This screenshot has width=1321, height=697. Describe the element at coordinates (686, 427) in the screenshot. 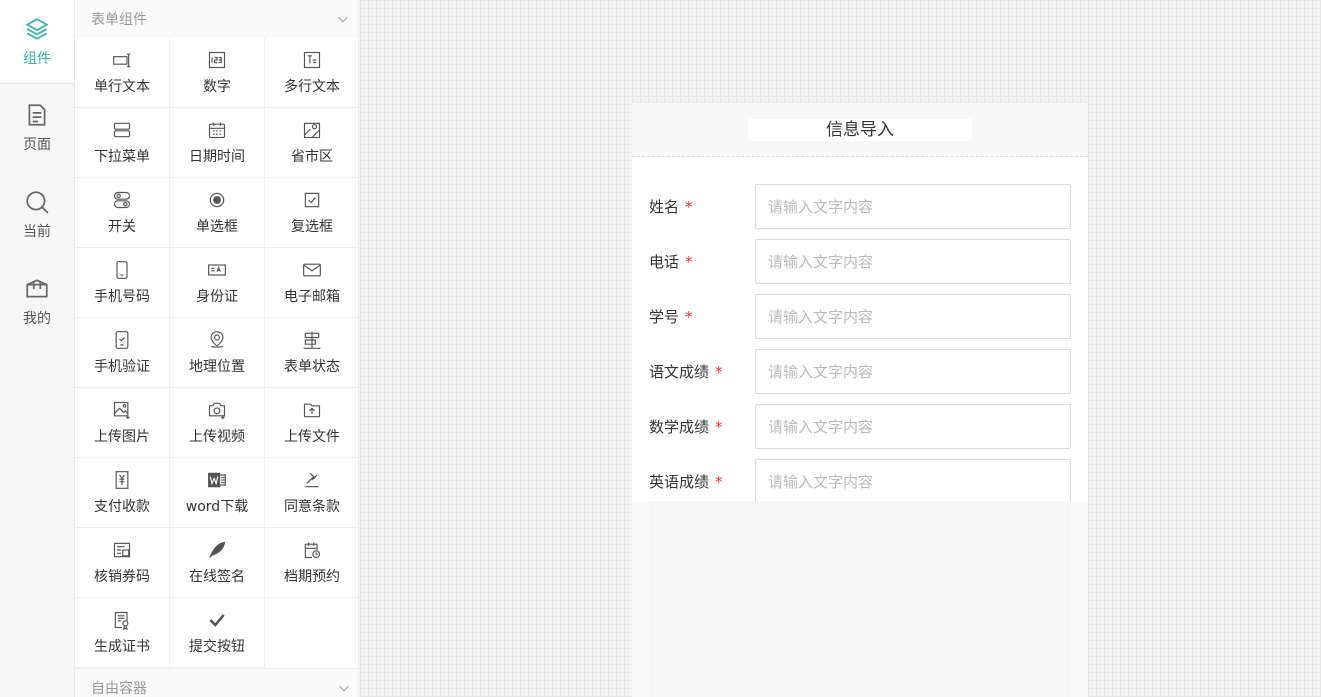

I see `field-label: 数学成绩 *` at that location.